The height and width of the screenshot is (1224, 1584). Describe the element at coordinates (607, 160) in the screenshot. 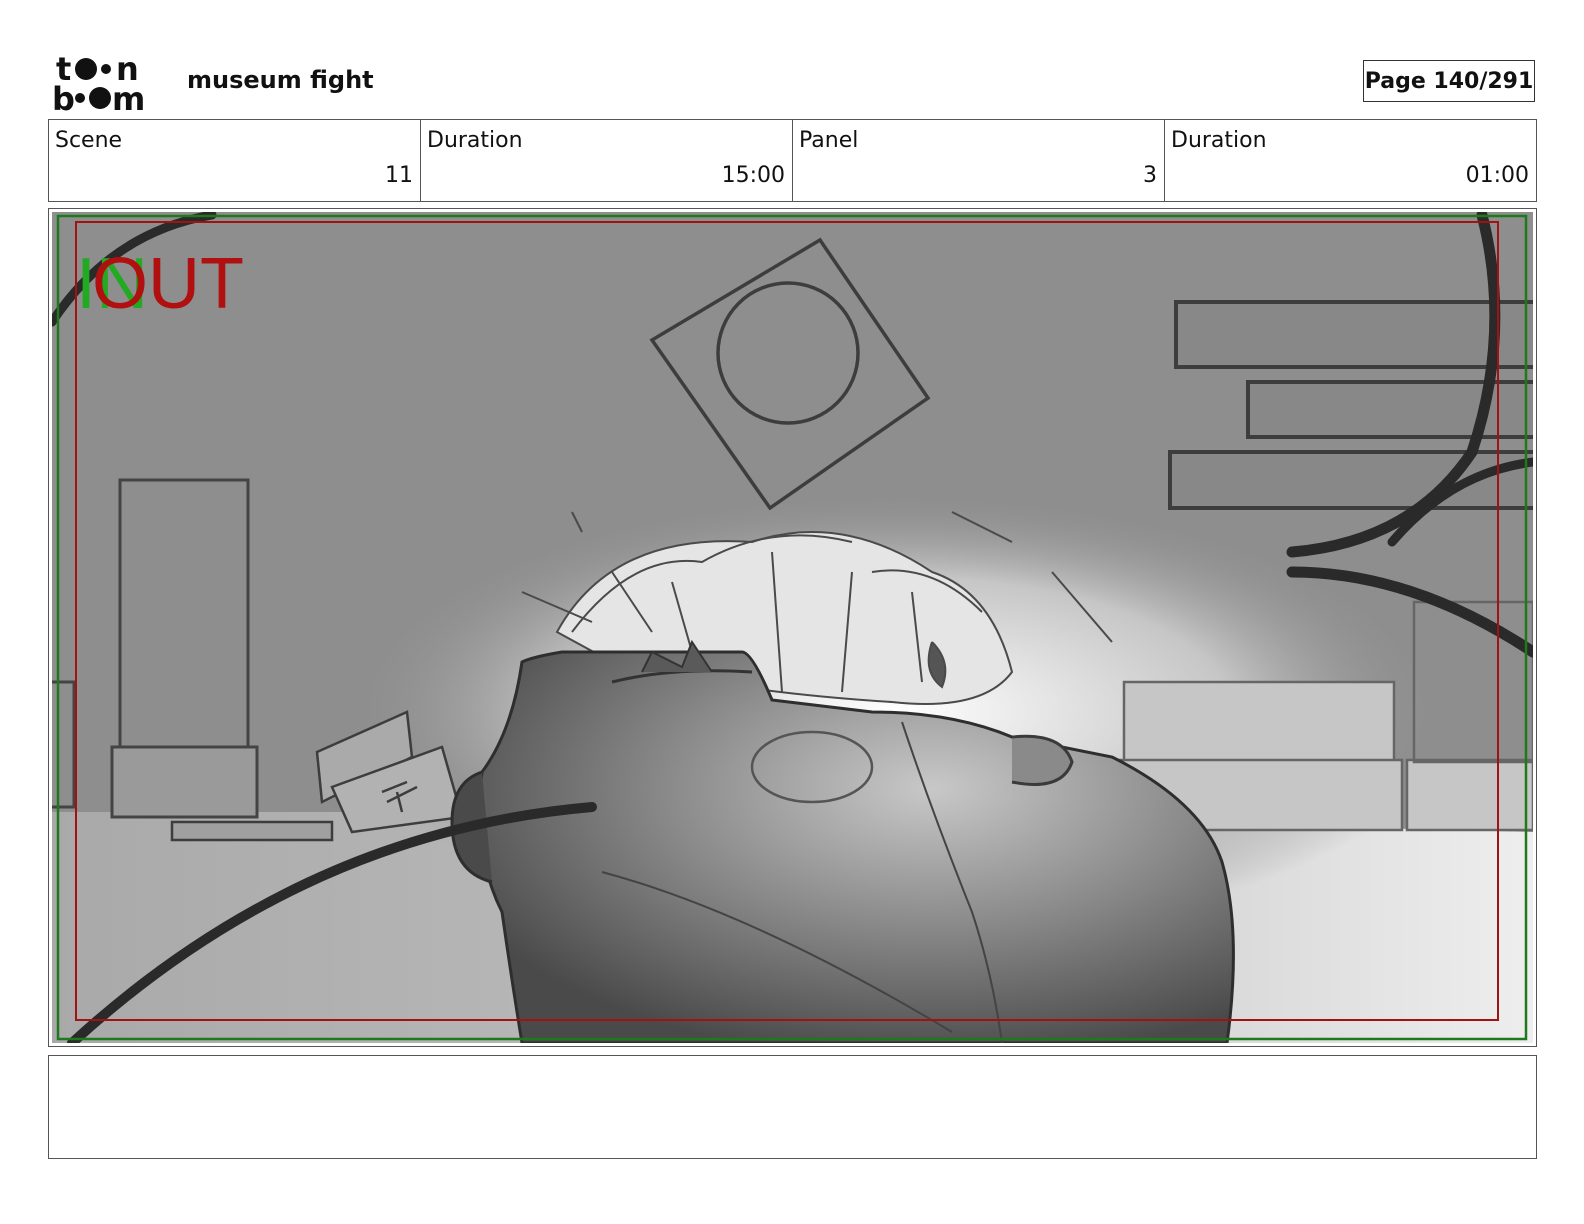

I see `scene-duration-cell: Duration 15:00` at that location.